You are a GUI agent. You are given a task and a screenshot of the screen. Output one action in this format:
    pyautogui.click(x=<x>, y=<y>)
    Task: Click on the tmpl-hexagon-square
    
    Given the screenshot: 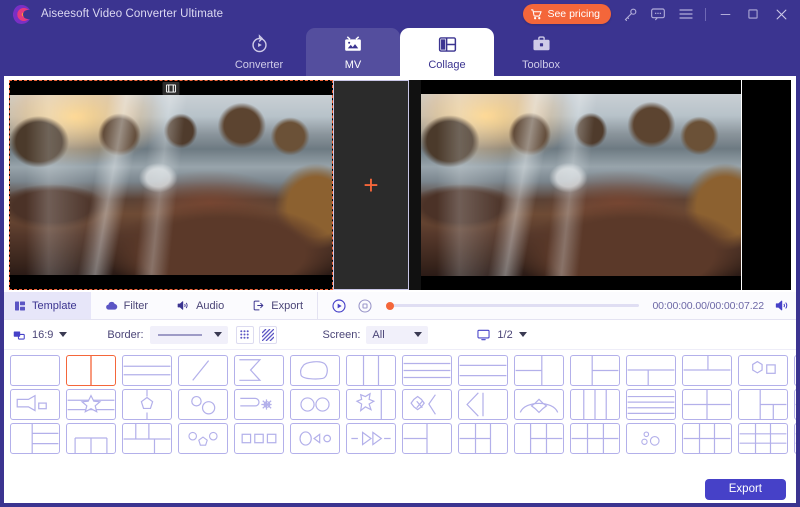 What is the action you would take?
    pyautogui.click(x=763, y=370)
    